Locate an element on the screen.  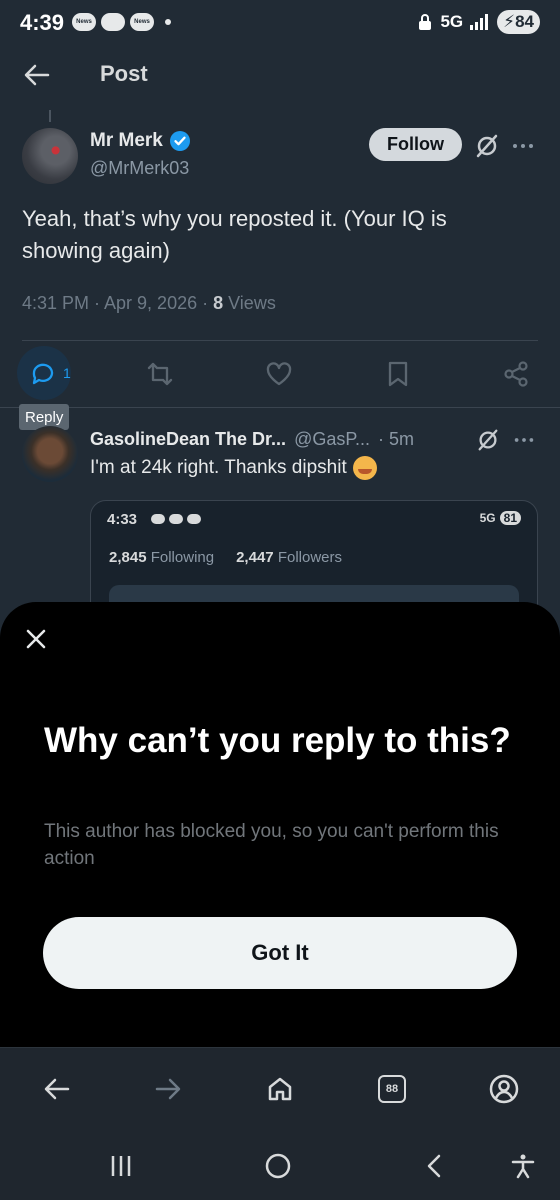
share-button is located at coordinates (516, 374).